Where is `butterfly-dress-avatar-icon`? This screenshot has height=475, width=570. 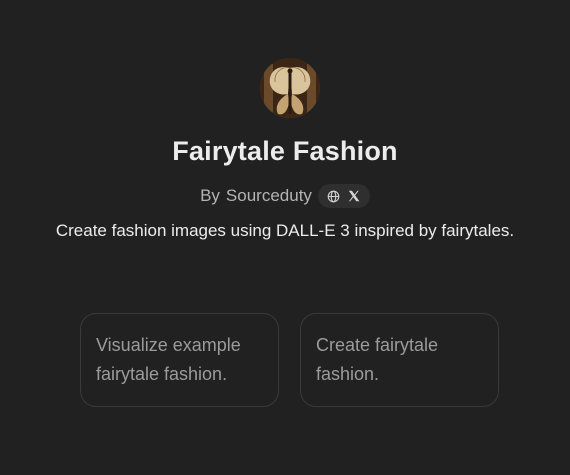
butterfly-dress-avatar-icon is located at coordinates (290, 88).